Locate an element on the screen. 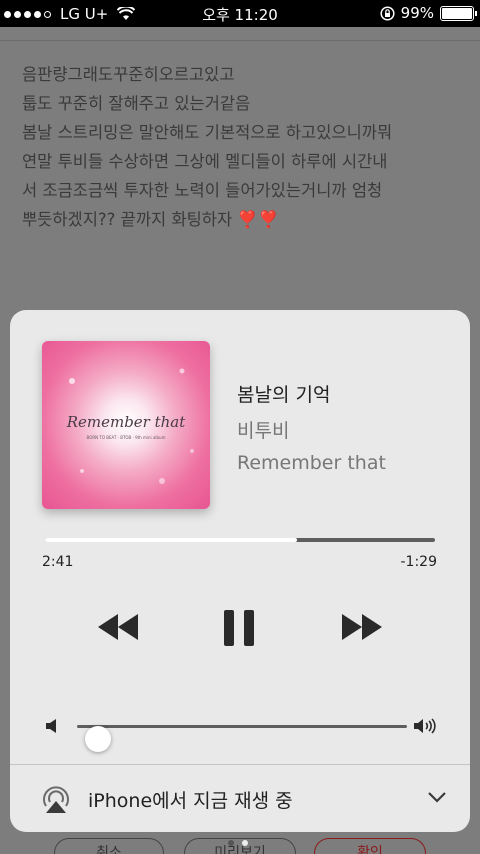  volume-control is located at coordinates (241, 733).